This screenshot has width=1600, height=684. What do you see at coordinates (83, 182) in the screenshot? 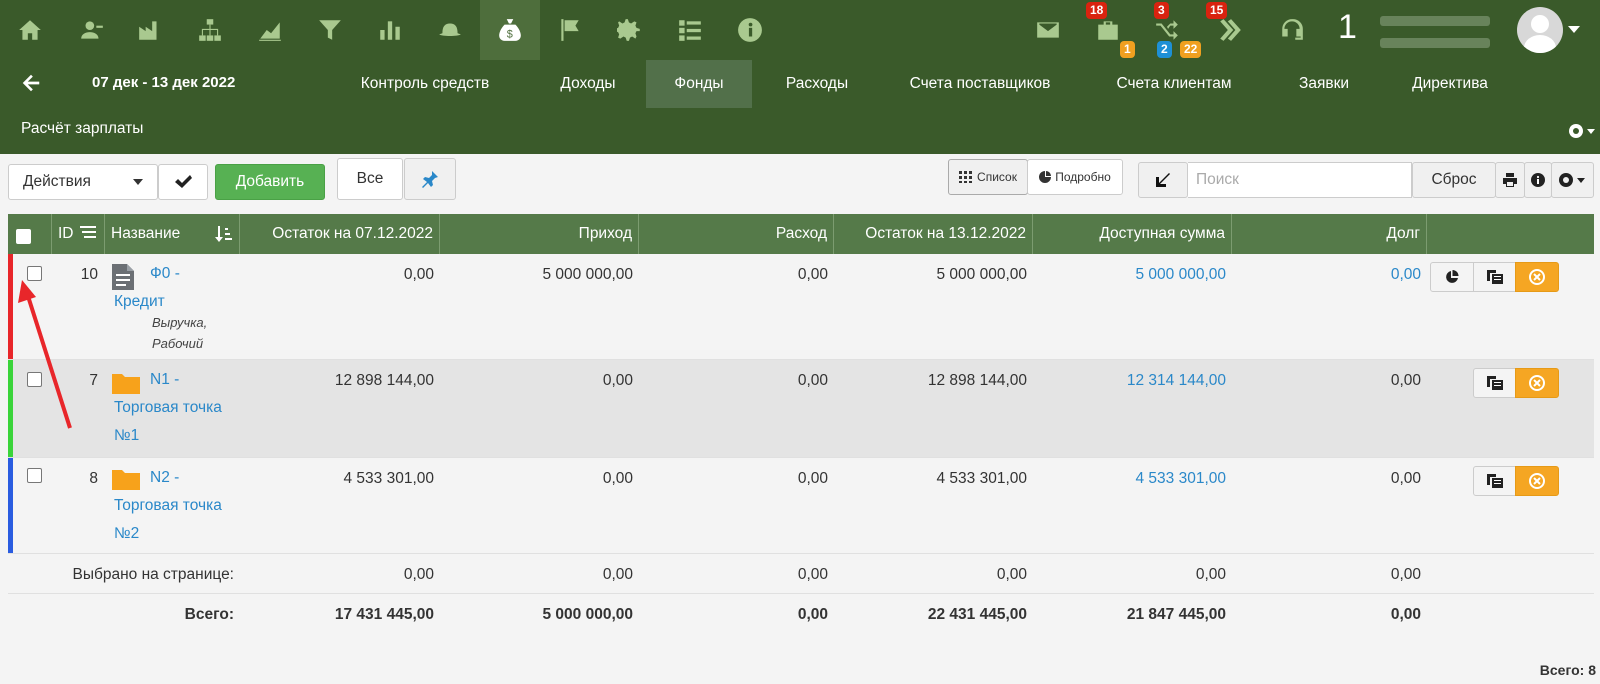
I see `actions-dropdown: Действия` at bounding box center [83, 182].